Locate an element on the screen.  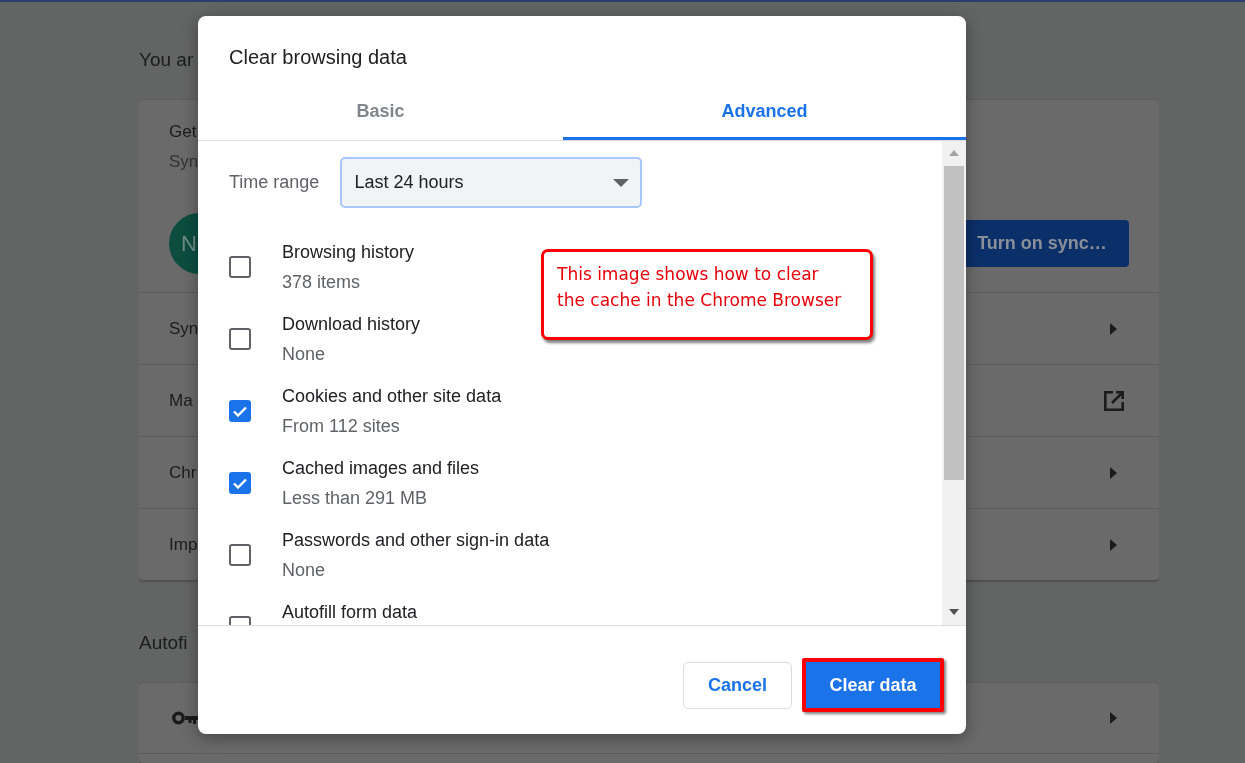
tab: Advanced is located at coordinates (764, 113).